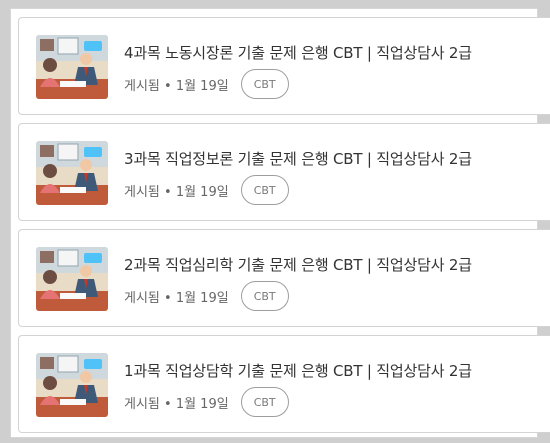 This screenshot has height=443, width=550. I want to click on post-title: 1과목 직업상담학 기출 문제 은행 CBT | 직업상담사 2급, so click(298, 370).